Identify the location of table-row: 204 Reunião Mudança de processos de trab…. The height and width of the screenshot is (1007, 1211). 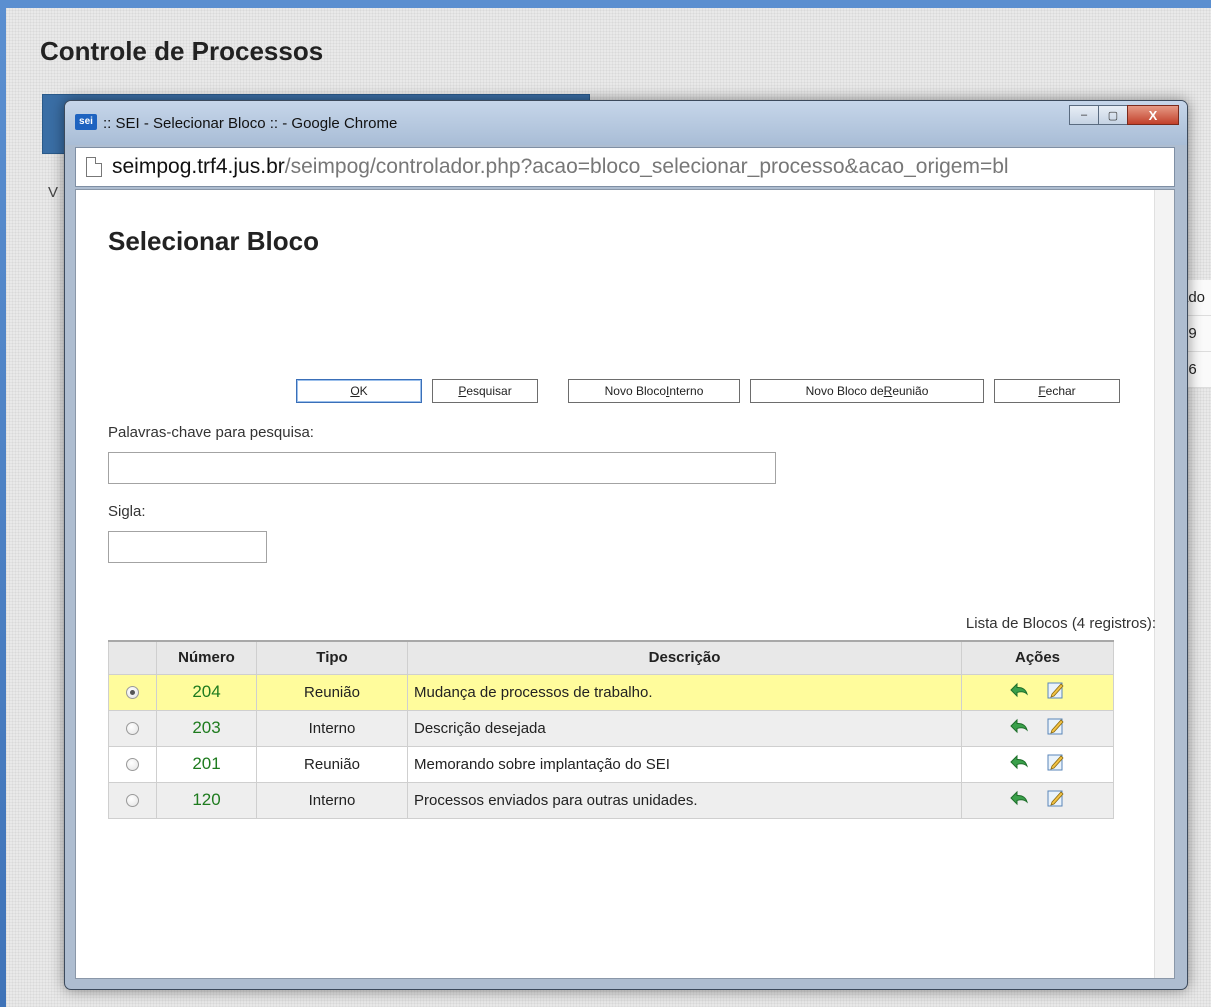
(611, 692).